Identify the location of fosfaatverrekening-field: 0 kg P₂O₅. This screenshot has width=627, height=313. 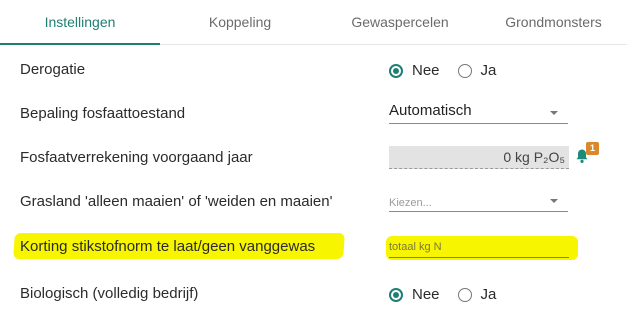
(479, 157).